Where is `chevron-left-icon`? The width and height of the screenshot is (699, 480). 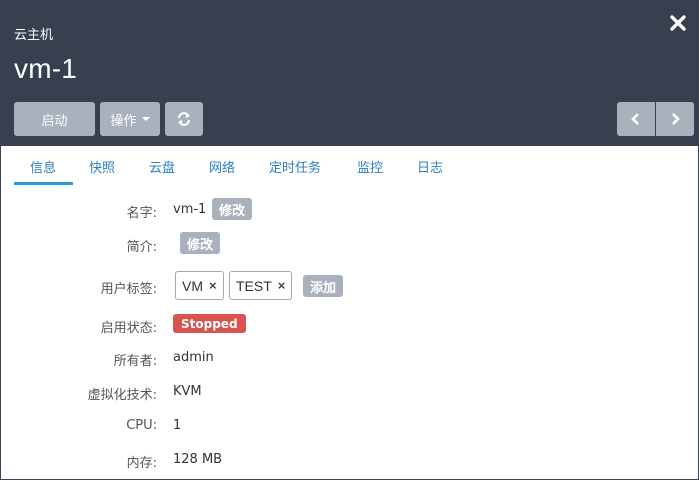
chevron-left-icon is located at coordinates (635, 119).